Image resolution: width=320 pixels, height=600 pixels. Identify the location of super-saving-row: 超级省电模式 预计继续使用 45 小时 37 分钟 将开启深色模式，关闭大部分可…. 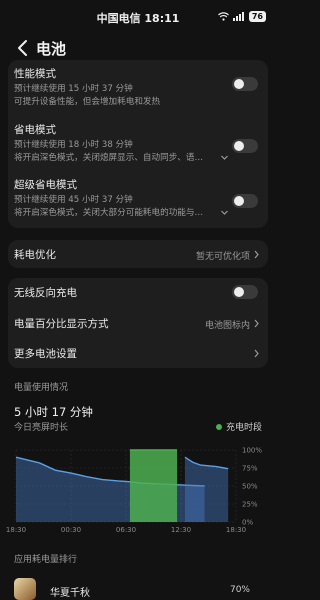
(138, 201).